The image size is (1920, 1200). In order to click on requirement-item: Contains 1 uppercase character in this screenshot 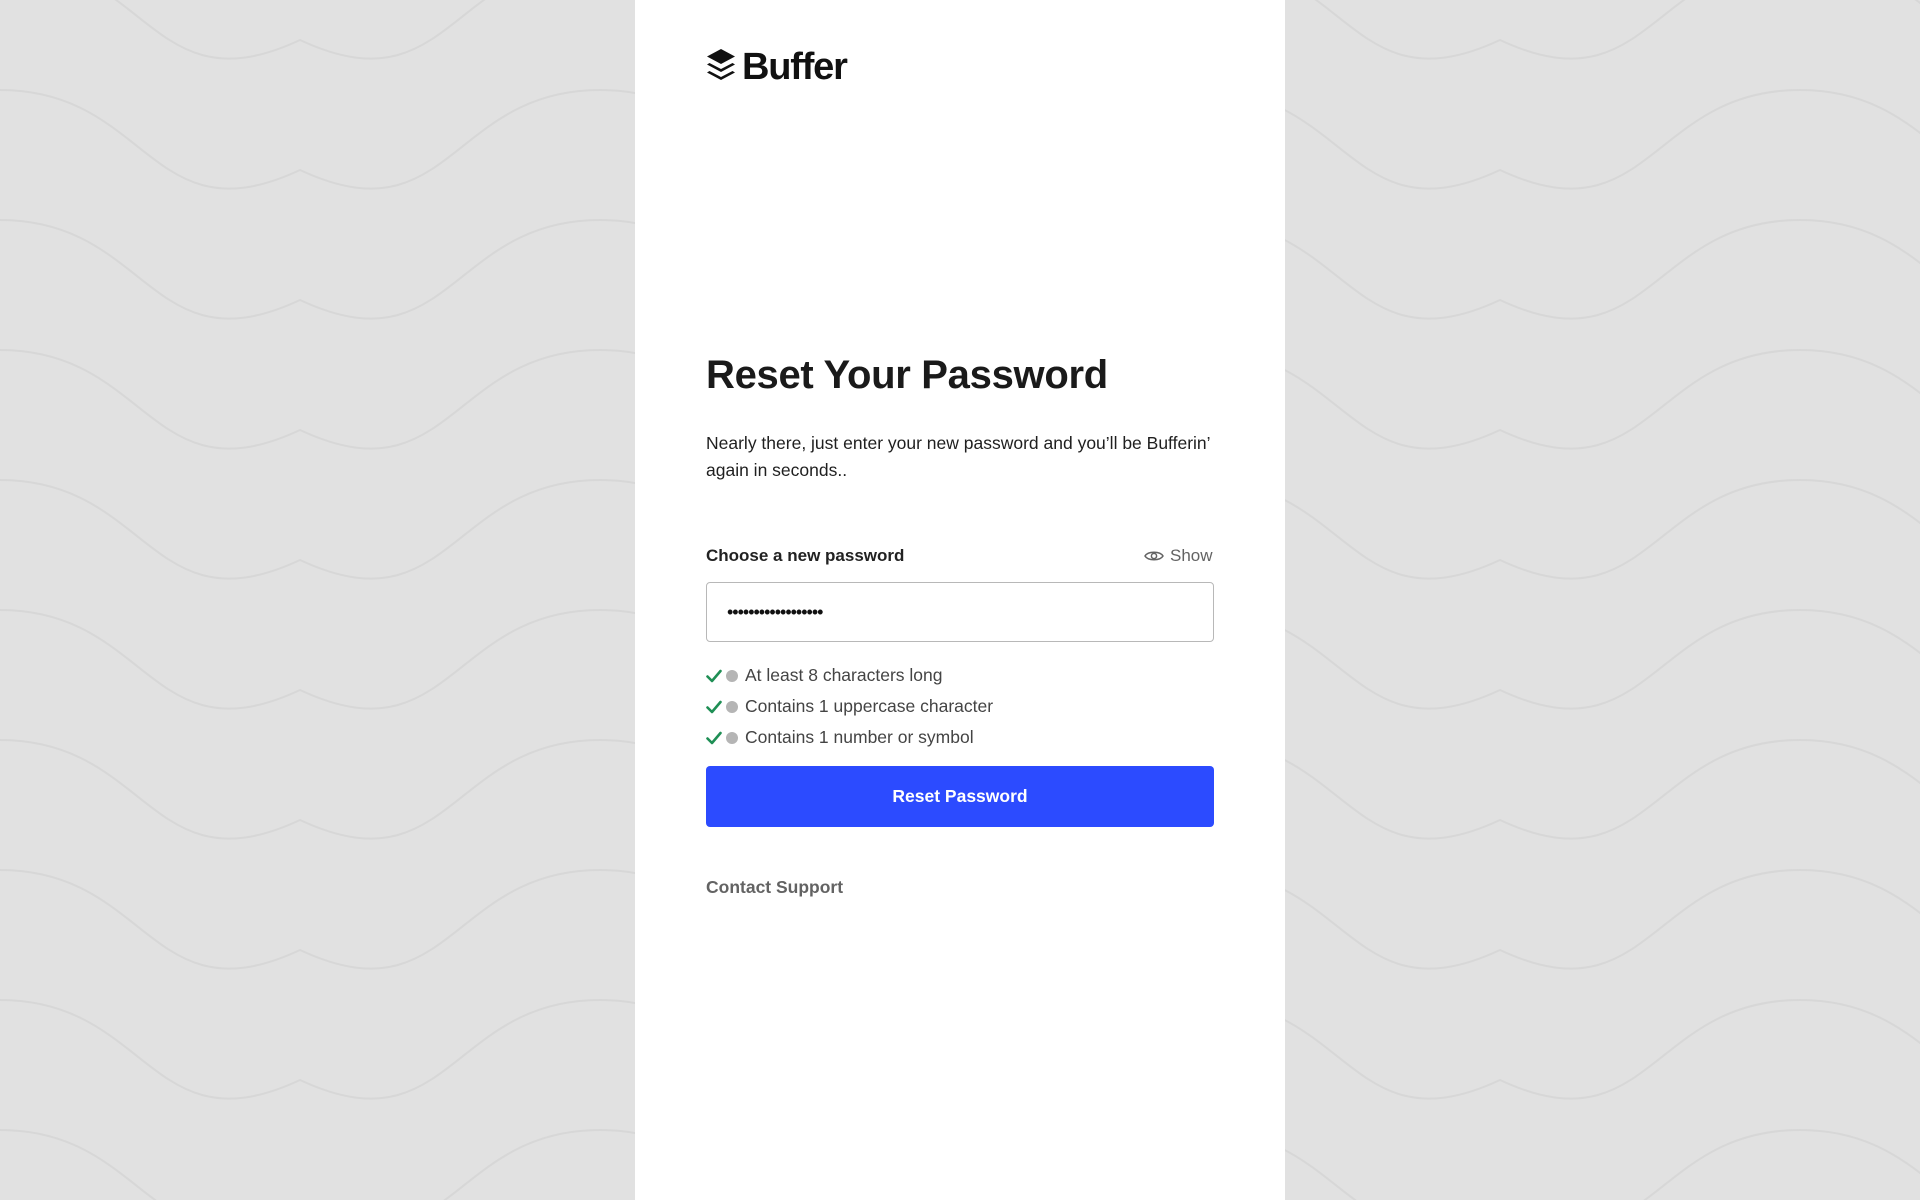, I will do `click(849, 706)`.